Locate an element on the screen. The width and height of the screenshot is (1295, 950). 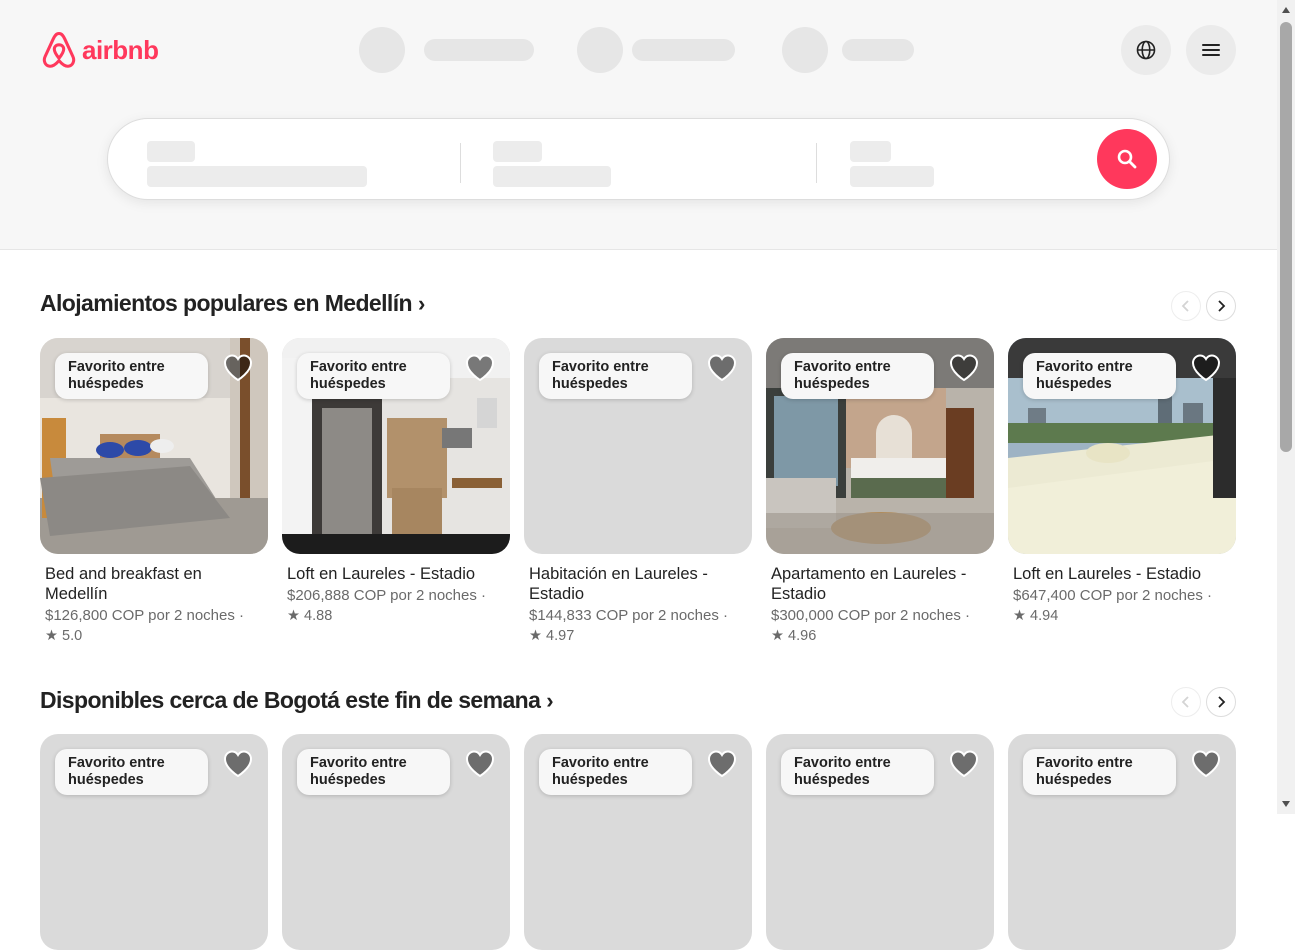
section-title-text: Alojamientos populares en Medellín is located at coordinates (226, 303).